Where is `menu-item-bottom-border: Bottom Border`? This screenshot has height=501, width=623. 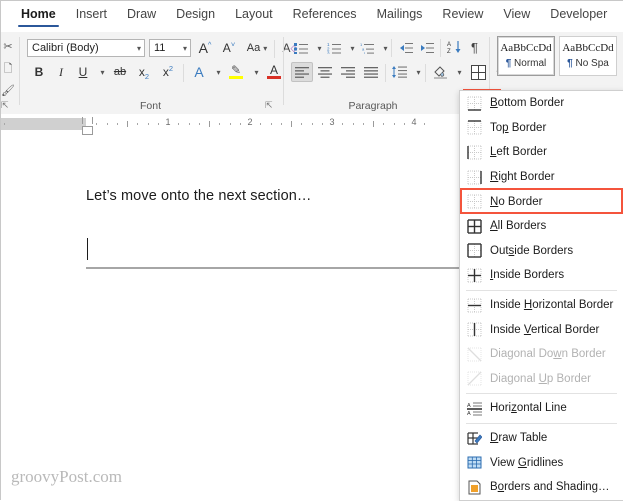 menu-item-bottom-border: Bottom Border is located at coordinates (541, 103).